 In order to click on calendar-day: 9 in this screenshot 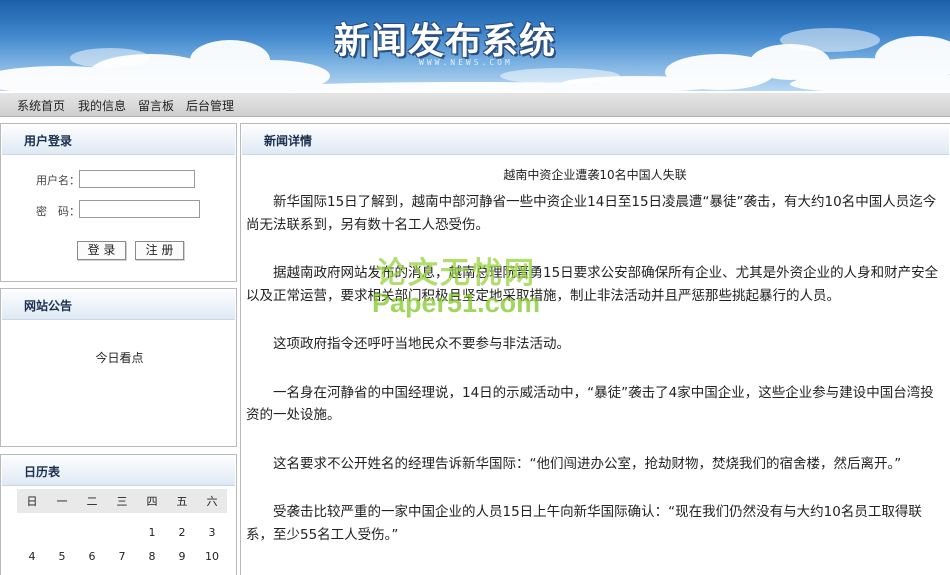, I will do `click(182, 556)`.